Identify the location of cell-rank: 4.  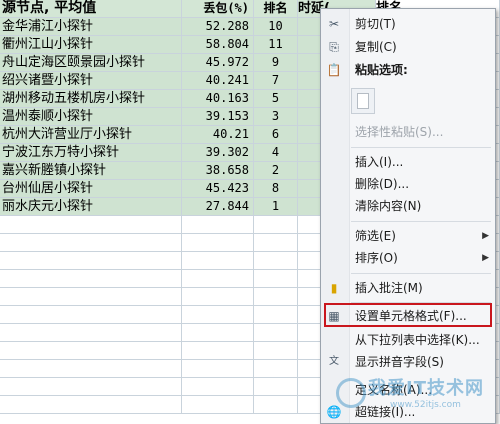
(276, 153).